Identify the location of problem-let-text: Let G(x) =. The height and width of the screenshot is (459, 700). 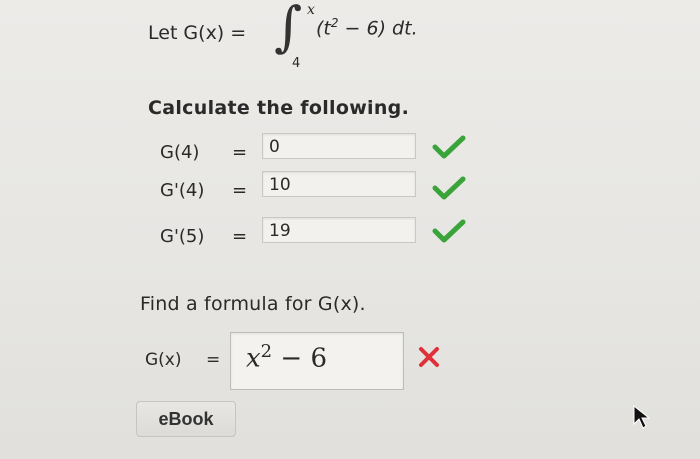
(197, 33).